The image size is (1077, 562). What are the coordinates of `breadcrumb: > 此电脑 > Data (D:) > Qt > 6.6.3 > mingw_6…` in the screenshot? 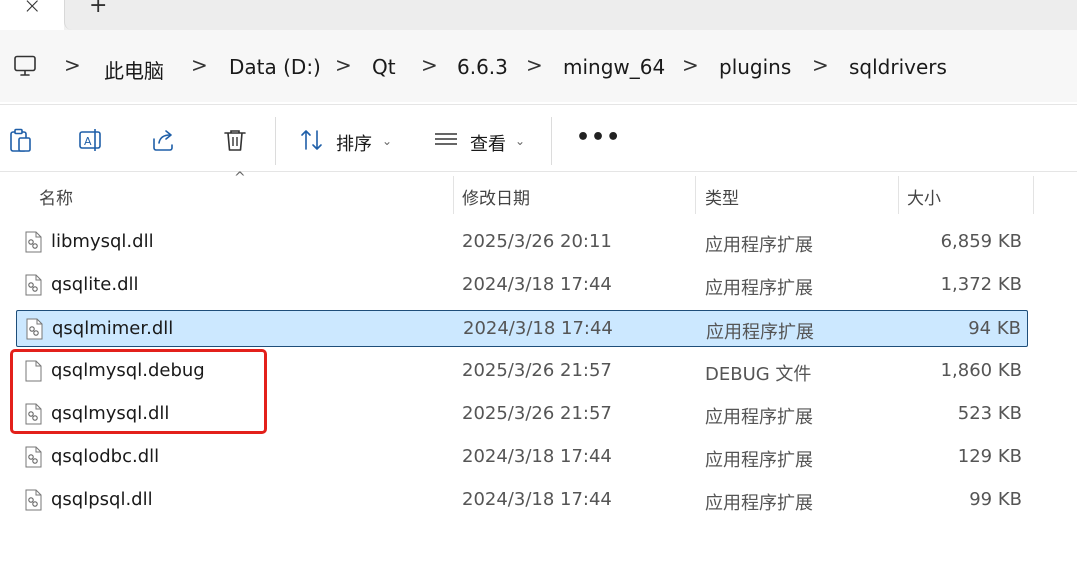 It's located at (538, 66).